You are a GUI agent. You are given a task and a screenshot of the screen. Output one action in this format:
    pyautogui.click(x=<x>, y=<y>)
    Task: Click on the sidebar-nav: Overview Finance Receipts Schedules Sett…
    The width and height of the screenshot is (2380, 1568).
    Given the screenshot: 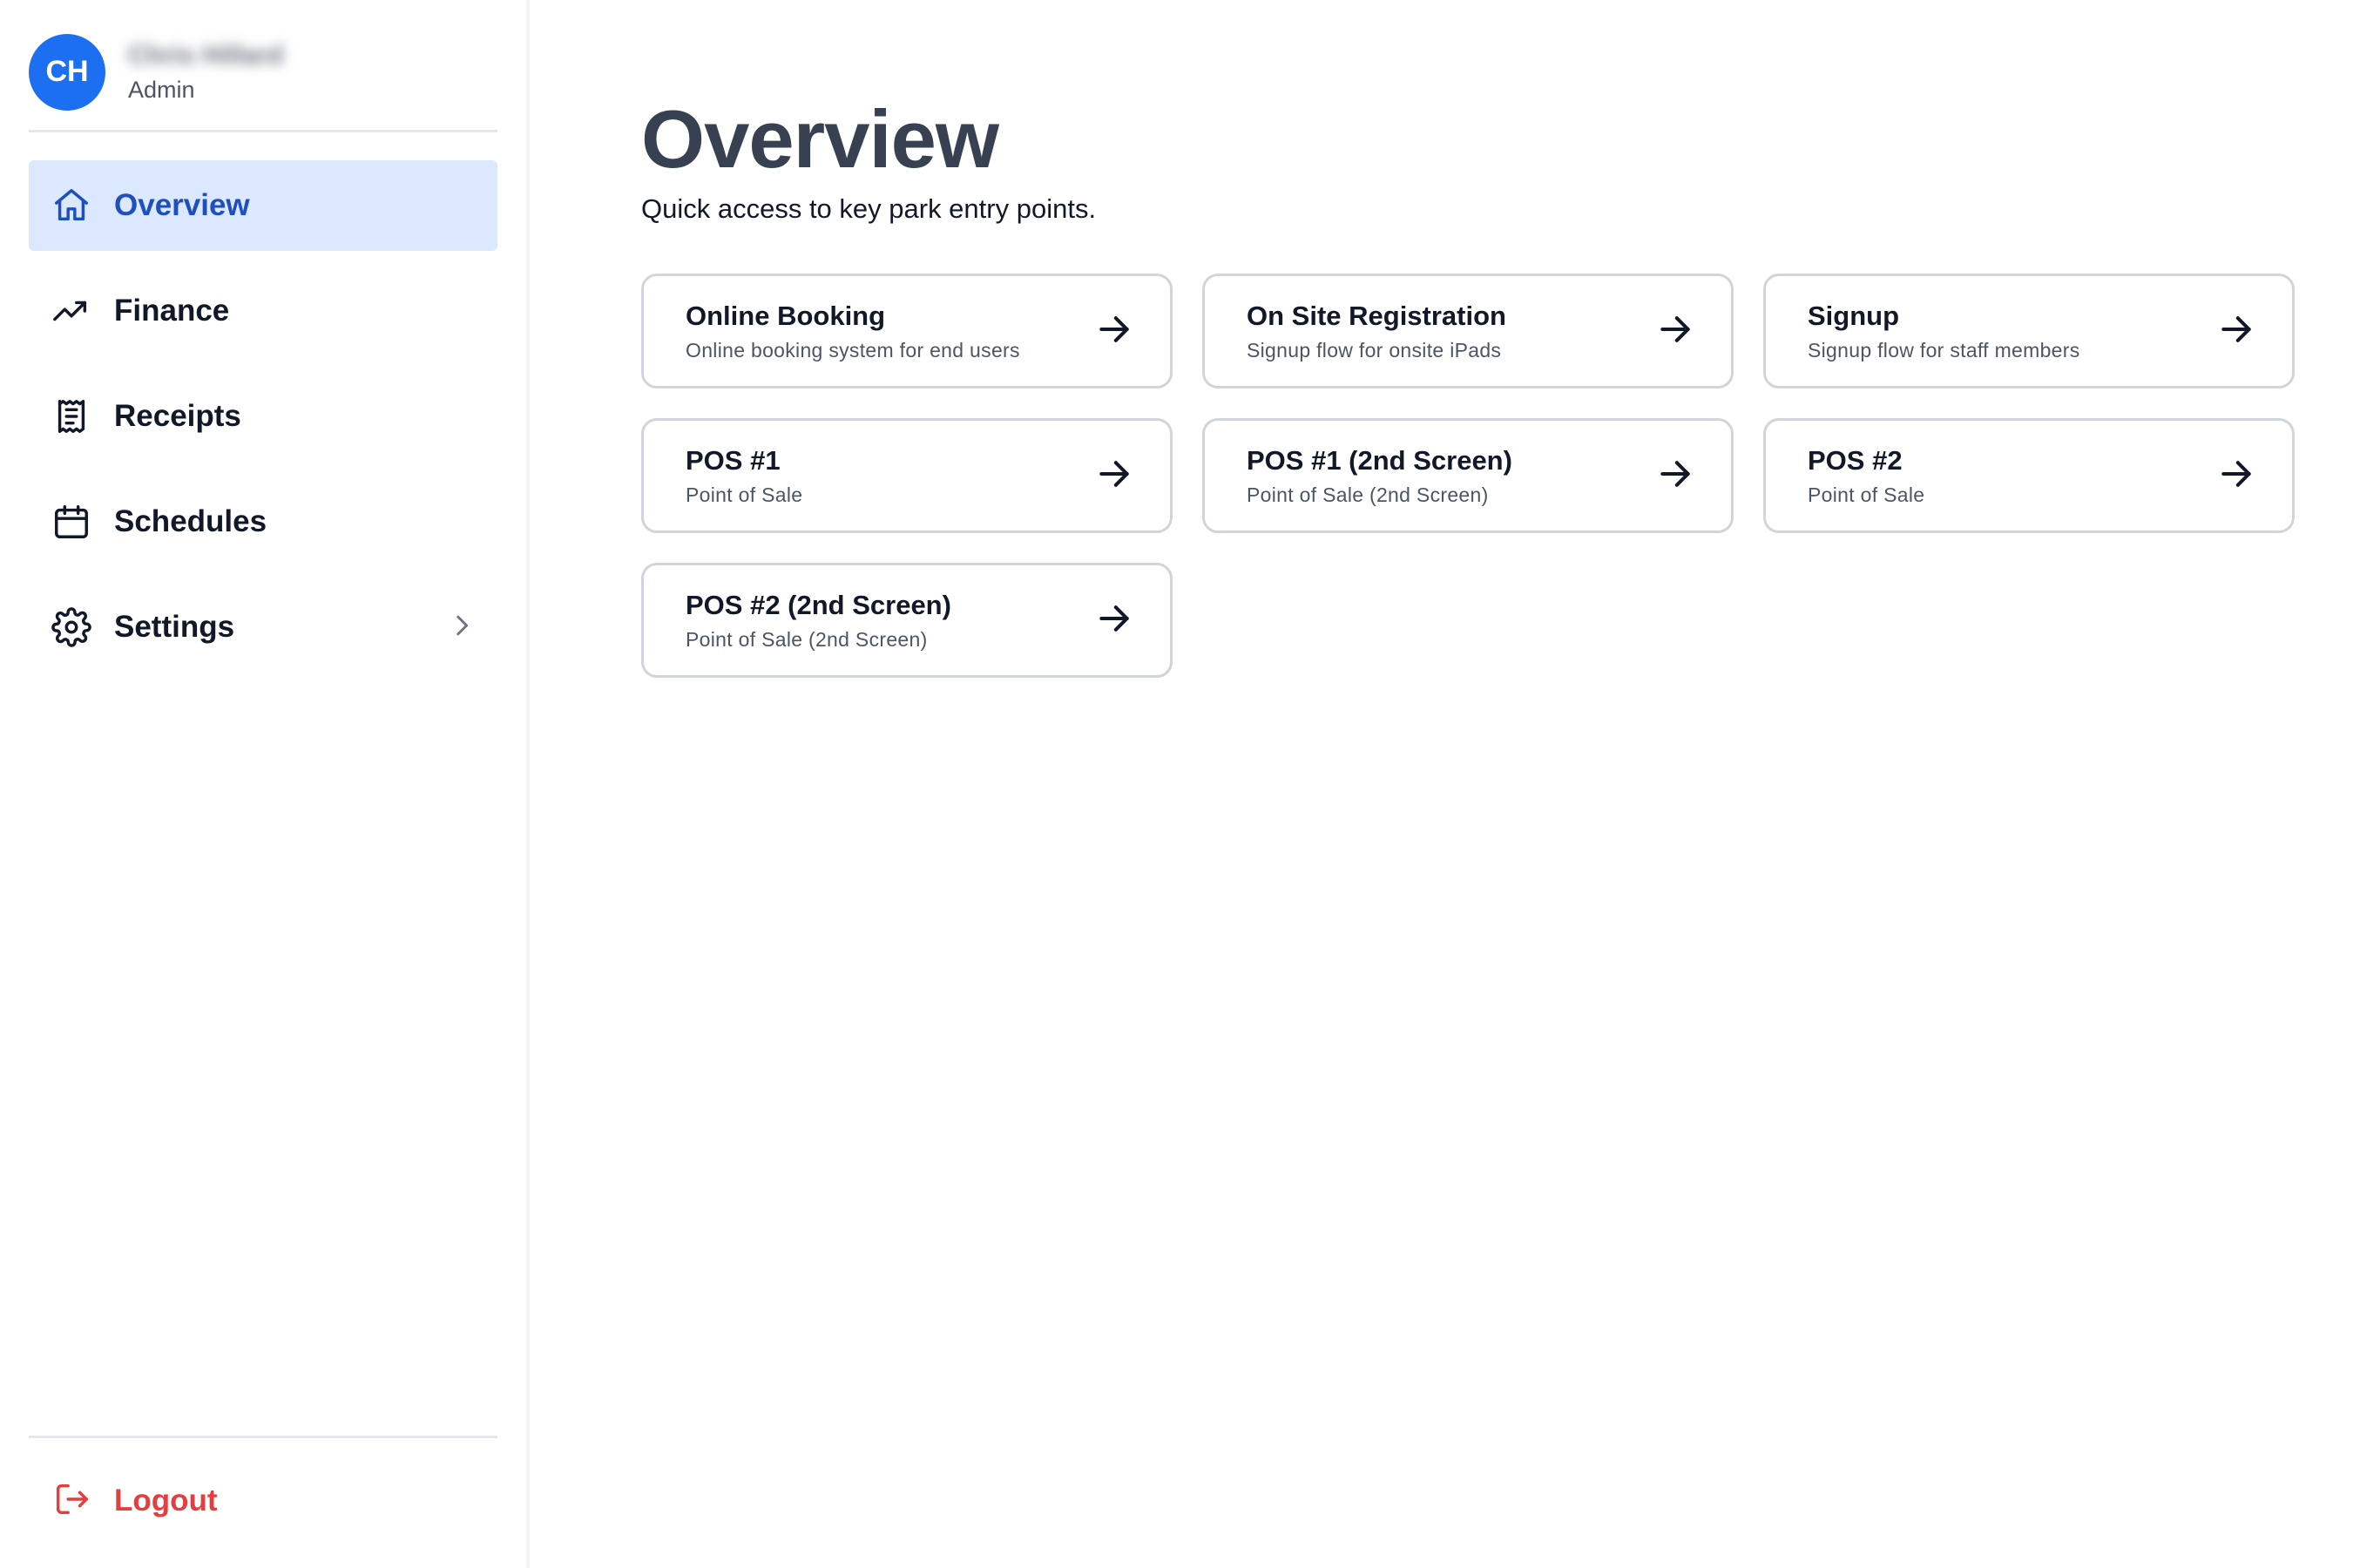 What is the action you would take?
    pyautogui.click(x=263, y=423)
    